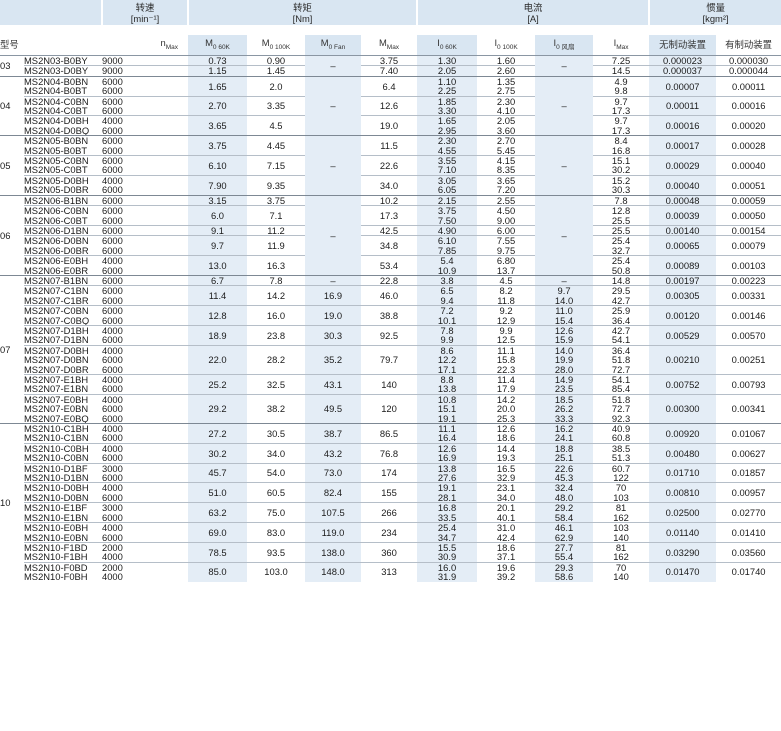 Image resolution: width=781 pixels, height=731 pixels. I want to click on i0-60k-cell: 13.8, so click(447, 389).